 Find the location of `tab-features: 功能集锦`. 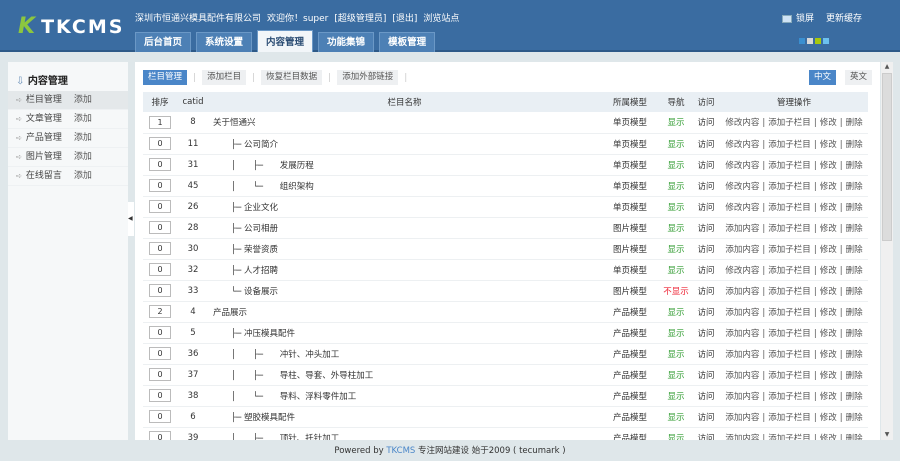

tab-features: 功能集锦 is located at coordinates (346, 42).